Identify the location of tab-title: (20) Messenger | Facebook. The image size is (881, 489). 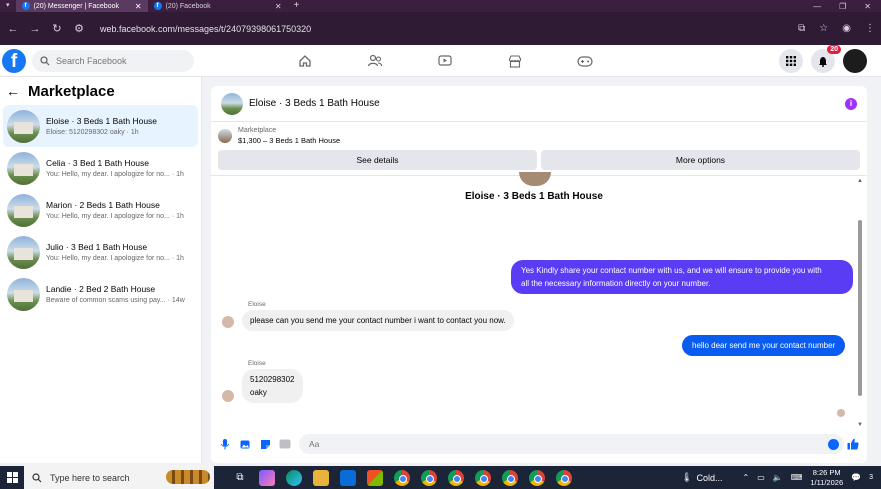
(76, 6).